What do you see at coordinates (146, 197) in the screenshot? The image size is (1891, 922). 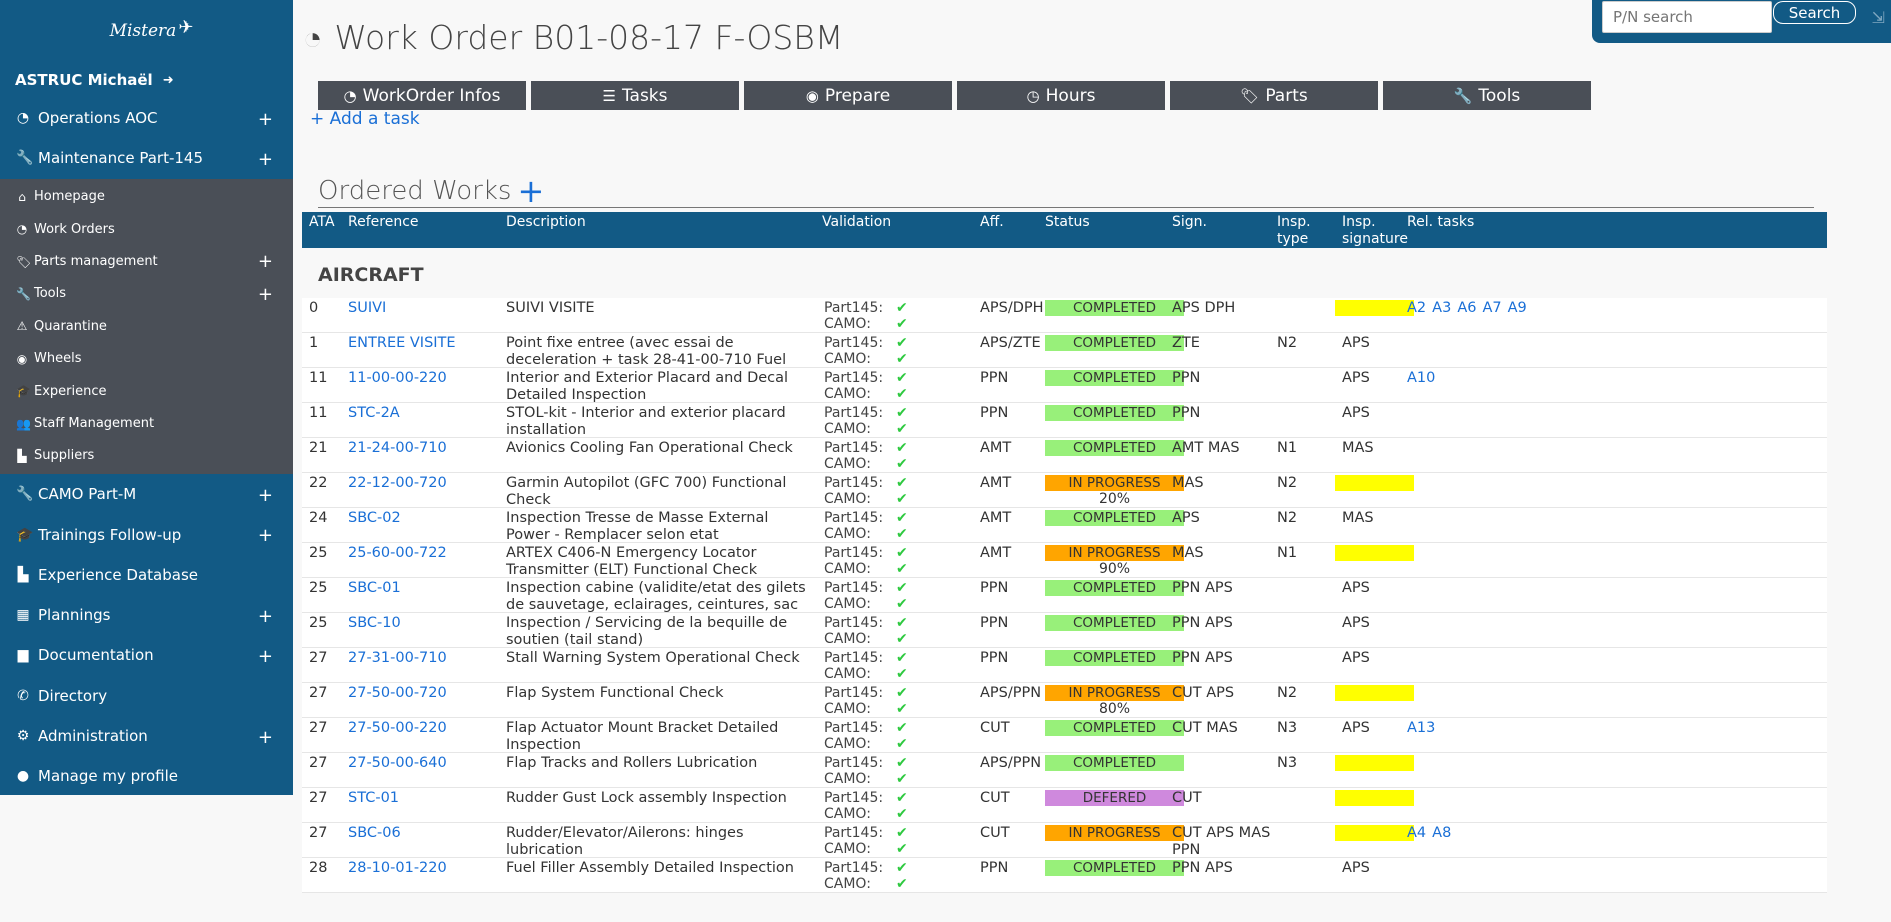 I see `sidebar-item-homepage: ⌂ Homepage` at bounding box center [146, 197].